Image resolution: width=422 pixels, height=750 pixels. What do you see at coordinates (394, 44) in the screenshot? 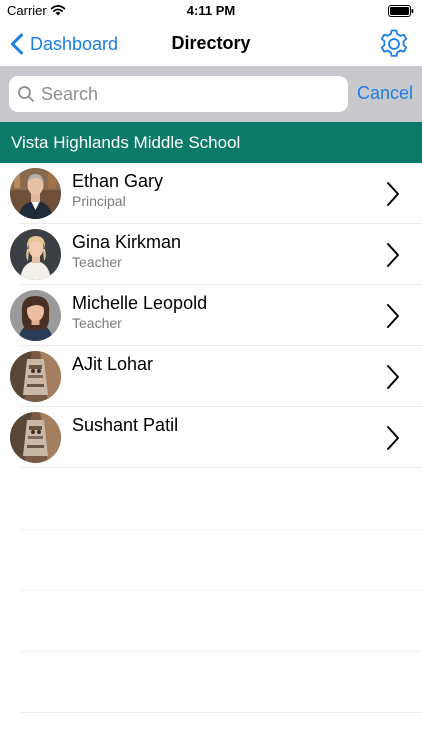
I see `gear-icon` at bounding box center [394, 44].